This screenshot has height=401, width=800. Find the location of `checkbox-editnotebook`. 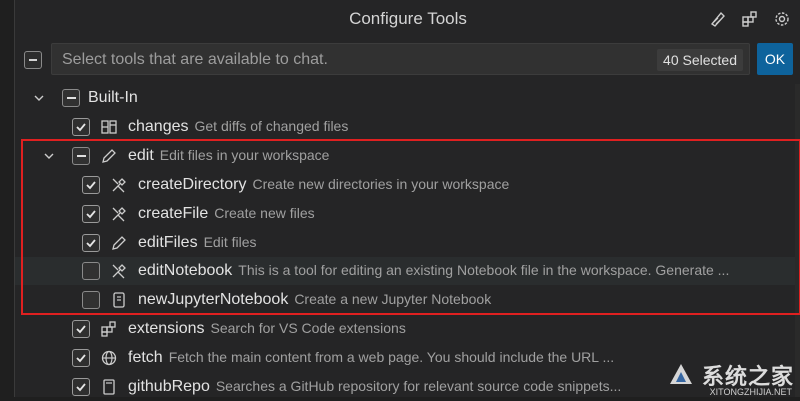

checkbox-editnotebook is located at coordinates (91, 271).